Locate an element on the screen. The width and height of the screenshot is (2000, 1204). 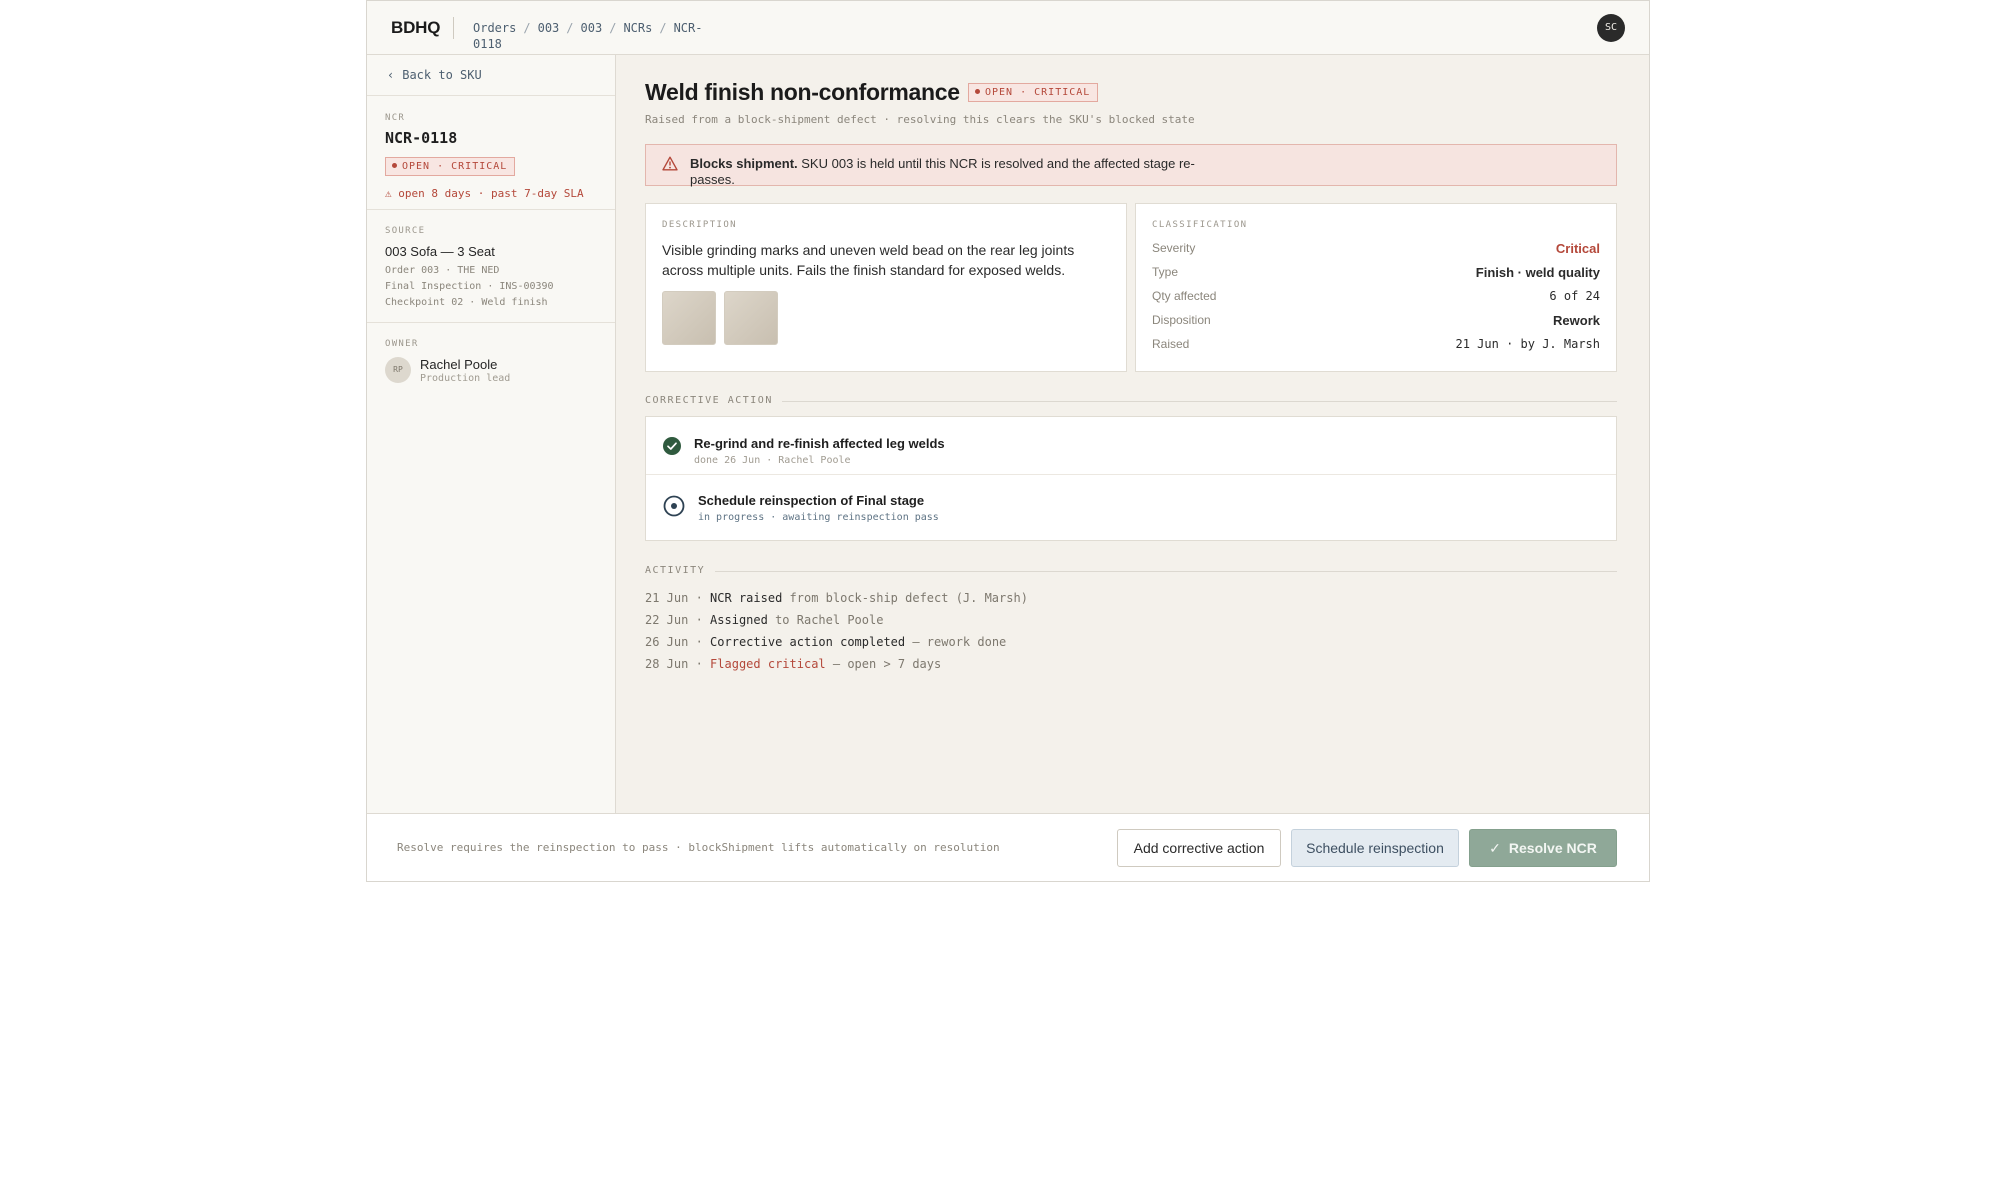
corrective-action-label: CORRECTIVE ACTION is located at coordinates (709, 400).